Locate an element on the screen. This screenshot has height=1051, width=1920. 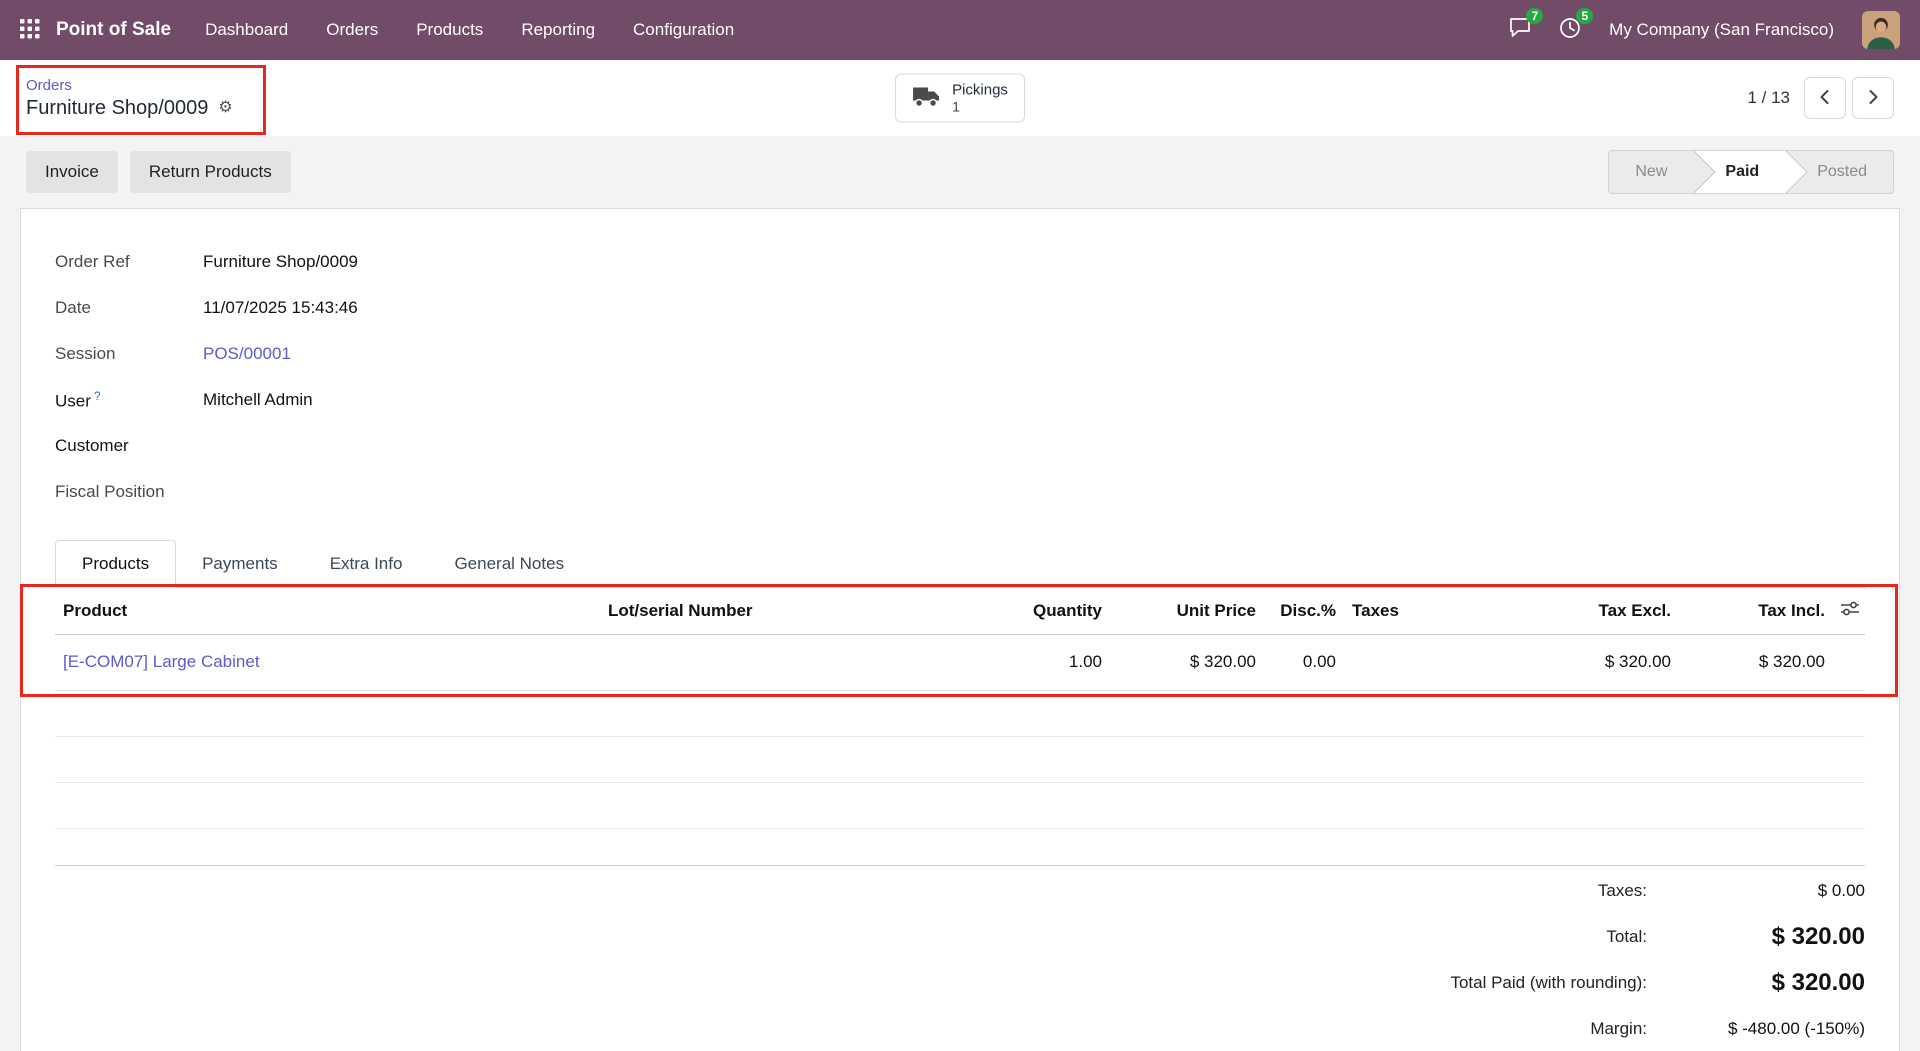
col-quantity: Quantity is located at coordinates (1020, 611).